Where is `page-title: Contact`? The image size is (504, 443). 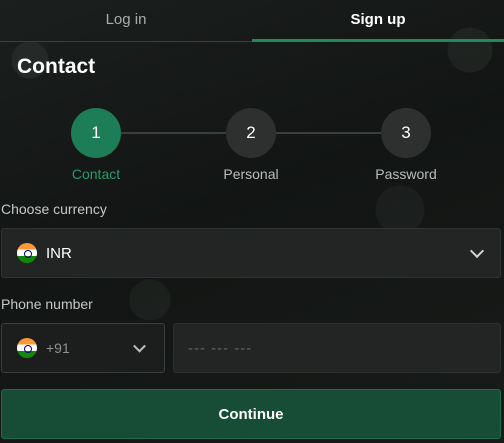 page-title: Contact is located at coordinates (56, 66).